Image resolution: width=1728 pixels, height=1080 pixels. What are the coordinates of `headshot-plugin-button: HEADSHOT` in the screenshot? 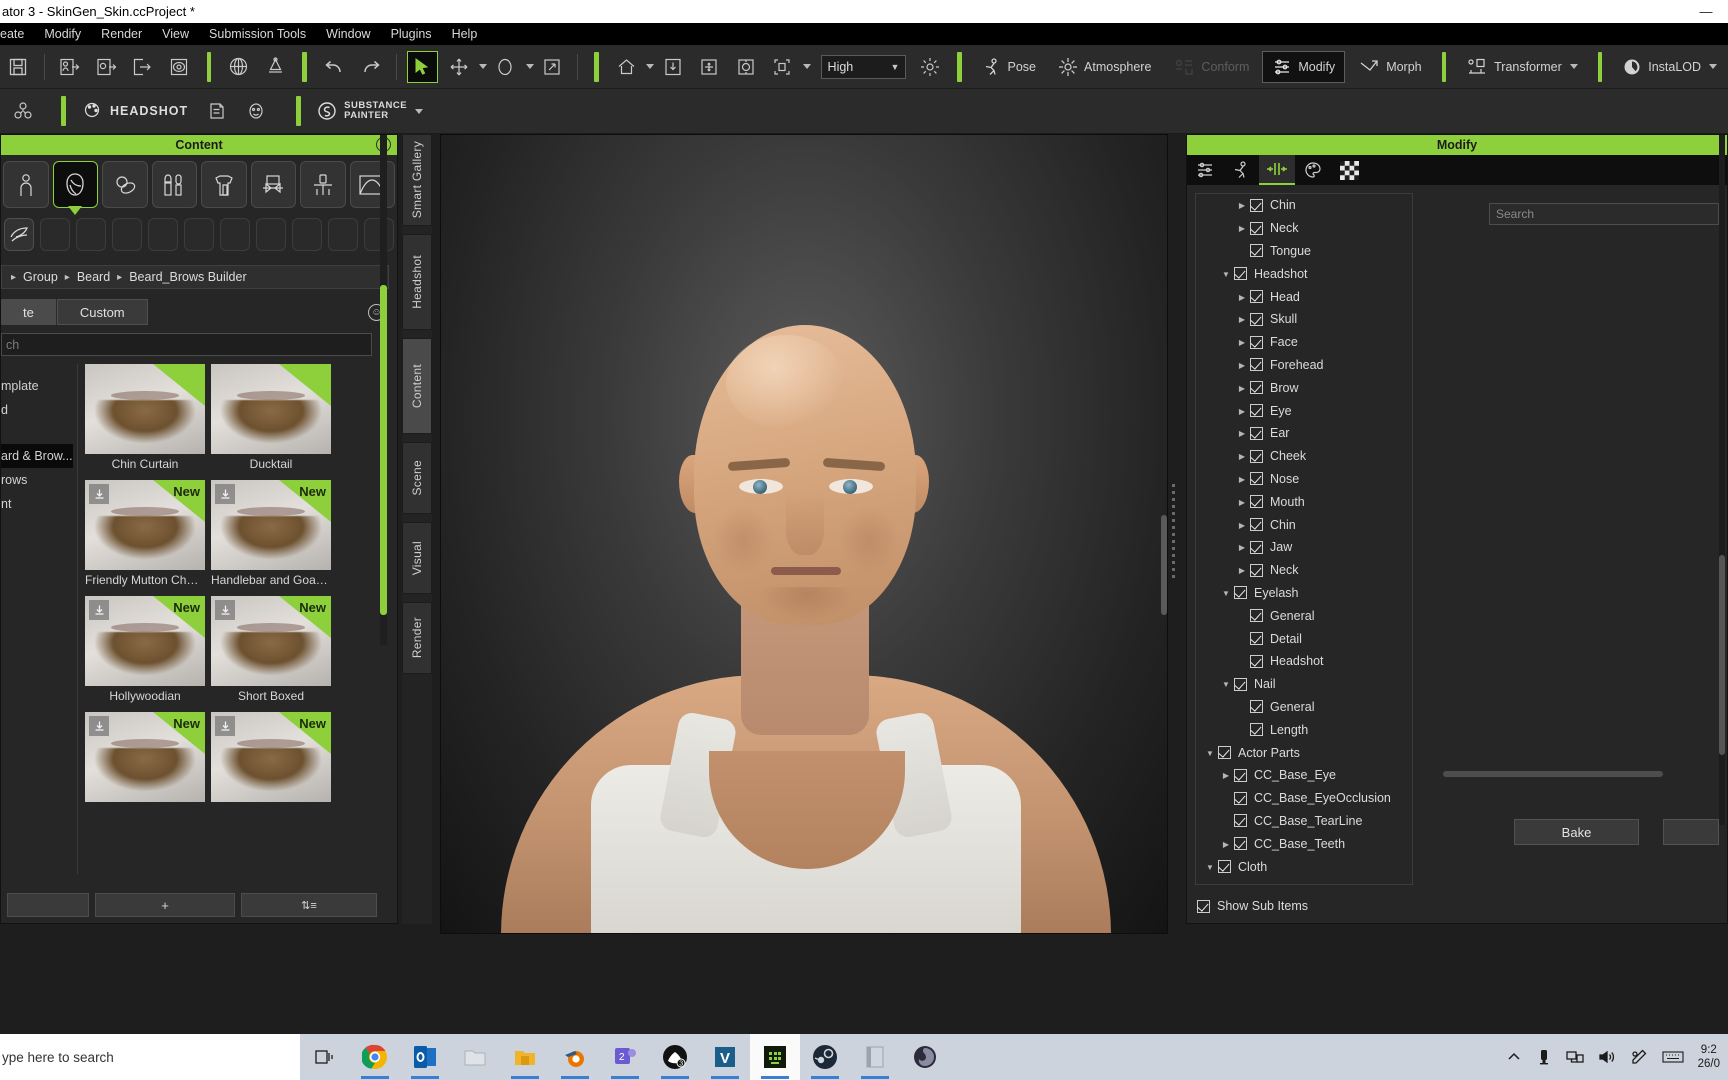 It's located at (135, 111).